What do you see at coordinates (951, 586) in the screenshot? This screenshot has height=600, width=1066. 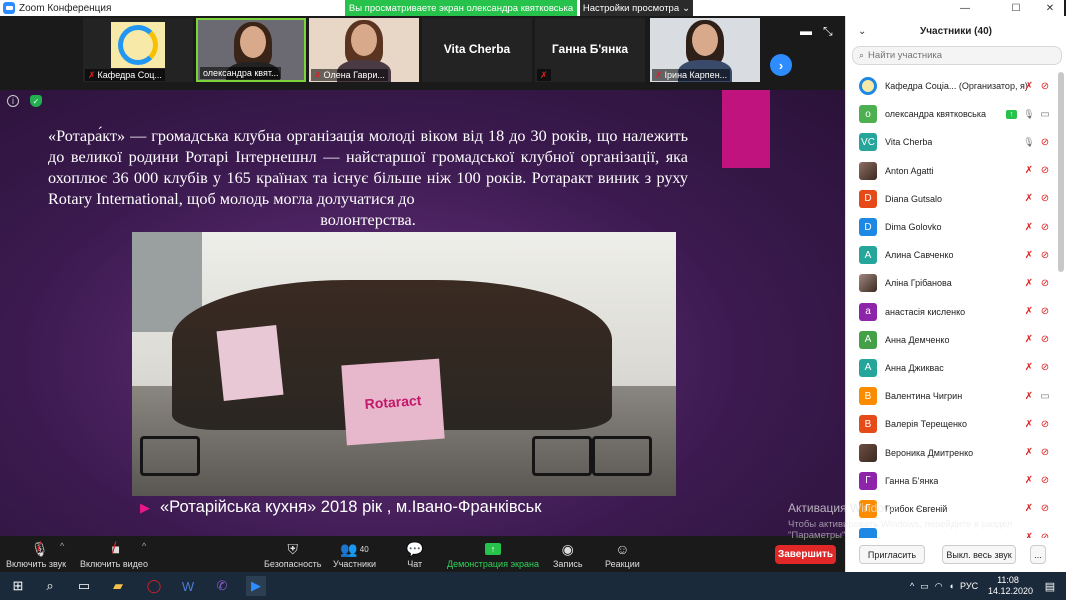 I see `volume-icon: ◖` at bounding box center [951, 586].